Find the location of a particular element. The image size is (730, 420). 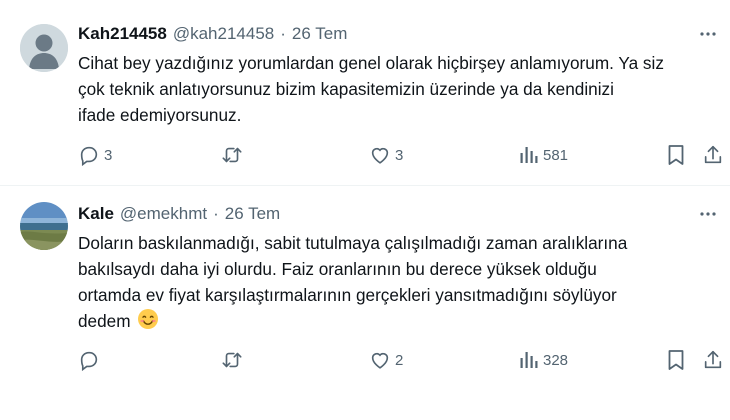

like-count: 3 is located at coordinates (399, 155).